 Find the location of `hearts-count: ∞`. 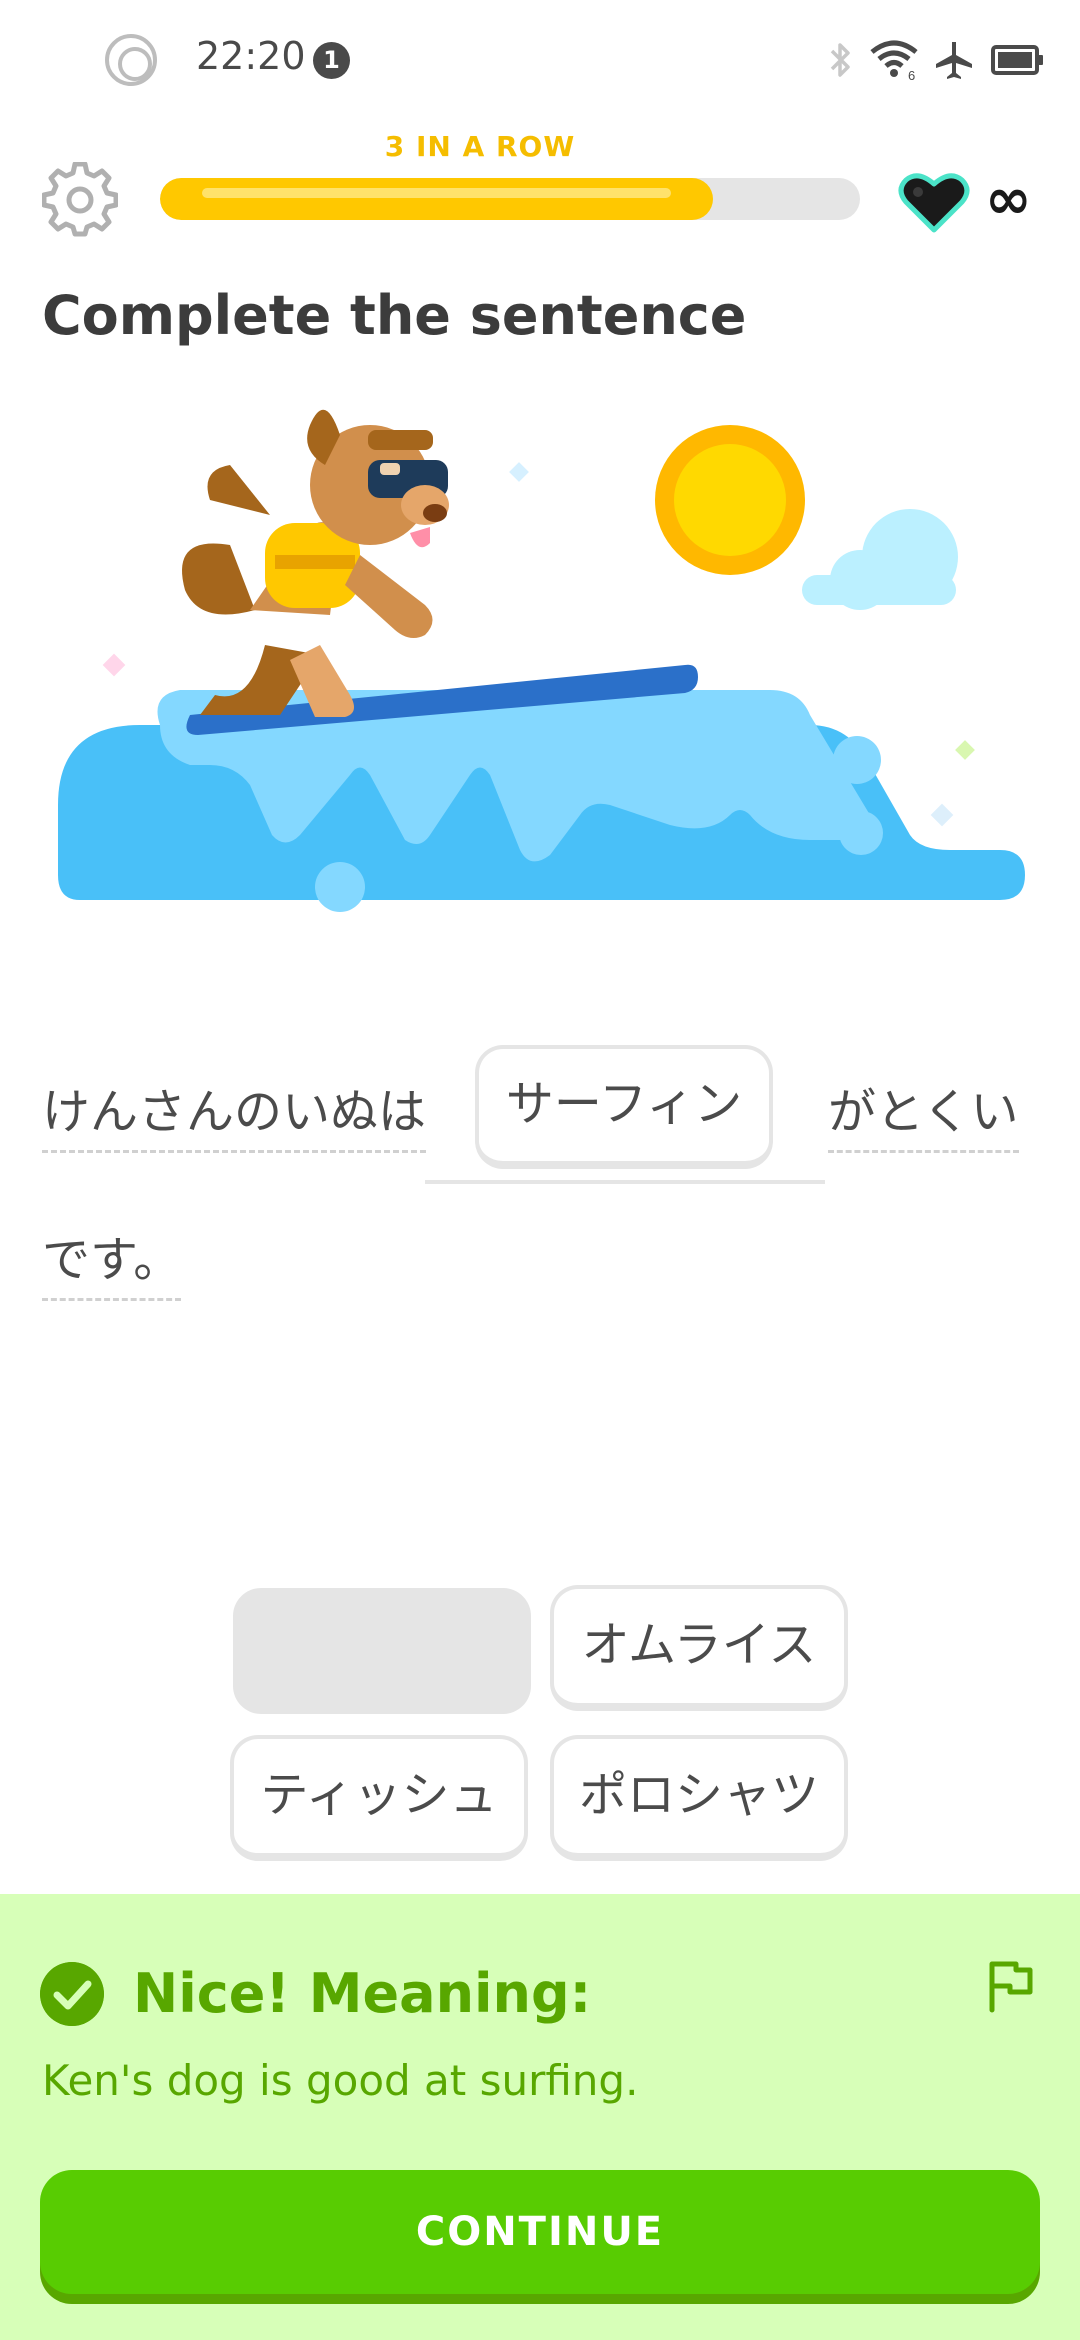

hearts-count: ∞ is located at coordinates (1008, 199).